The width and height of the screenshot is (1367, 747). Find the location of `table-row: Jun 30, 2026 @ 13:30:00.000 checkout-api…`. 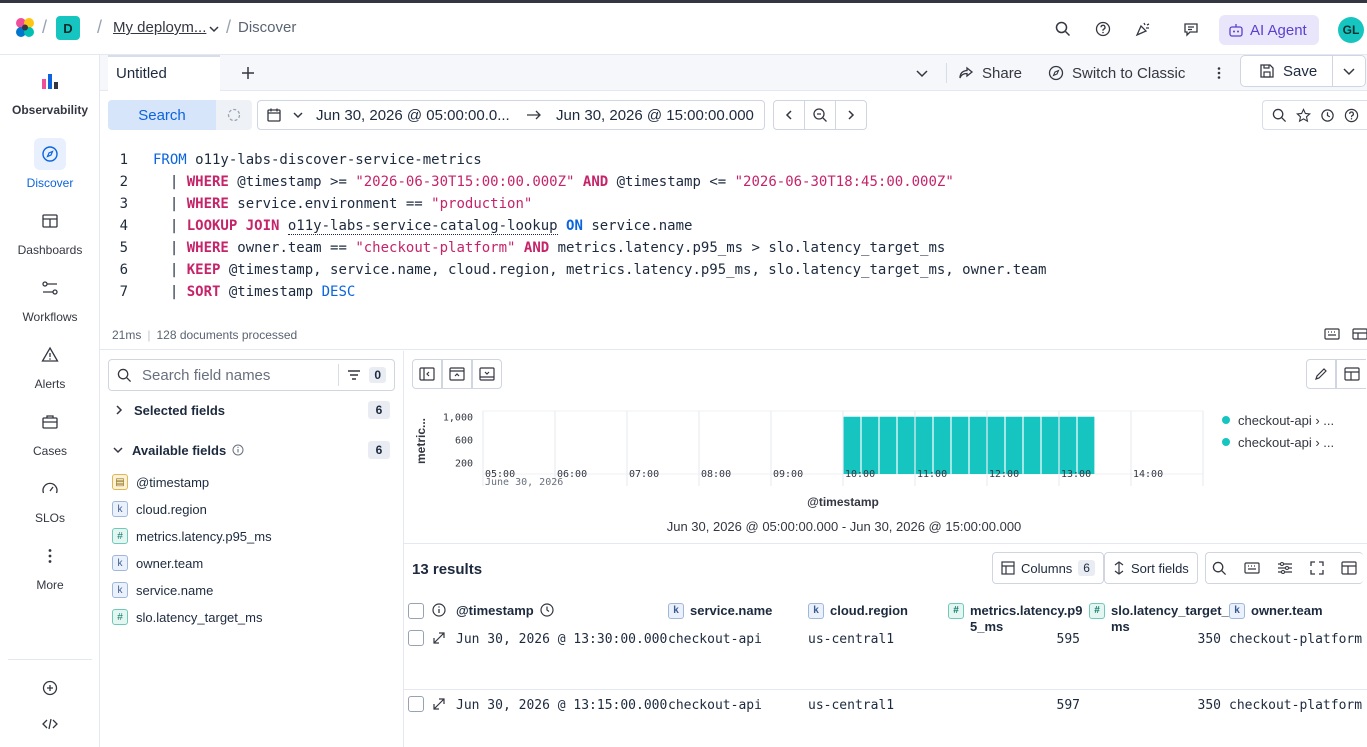

table-row: Jun 30, 2026 @ 13:30:00.000 checkout-api… is located at coordinates (885, 656).